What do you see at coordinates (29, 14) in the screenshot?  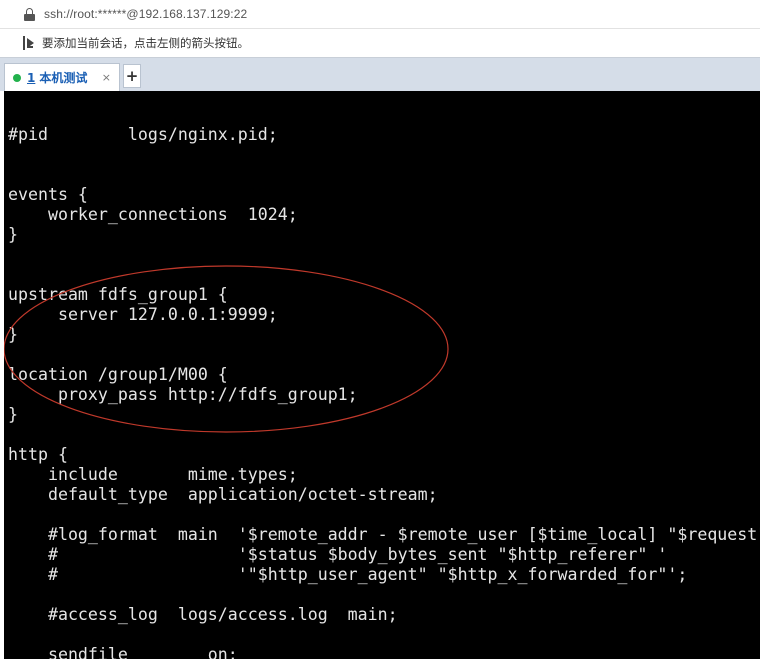 I see `lock-icon` at bounding box center [29, 14].